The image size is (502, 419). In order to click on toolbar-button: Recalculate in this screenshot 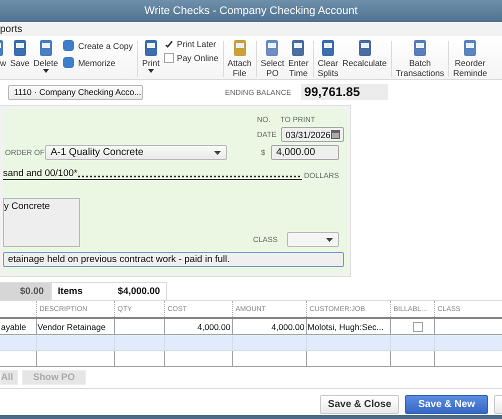, I will do `click(364, 53)`.